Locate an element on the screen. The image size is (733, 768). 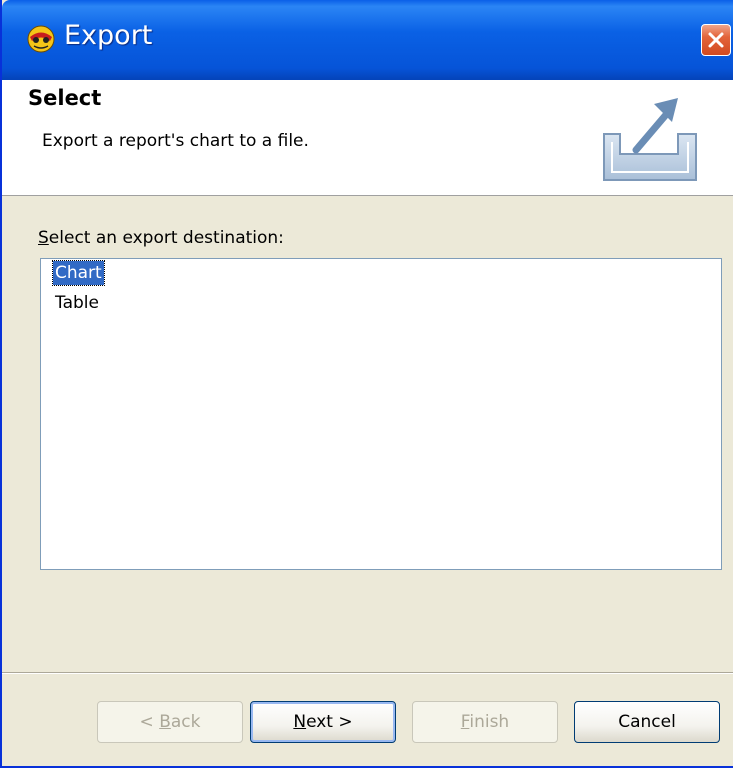
close-button is located at coordinates (716, 40).